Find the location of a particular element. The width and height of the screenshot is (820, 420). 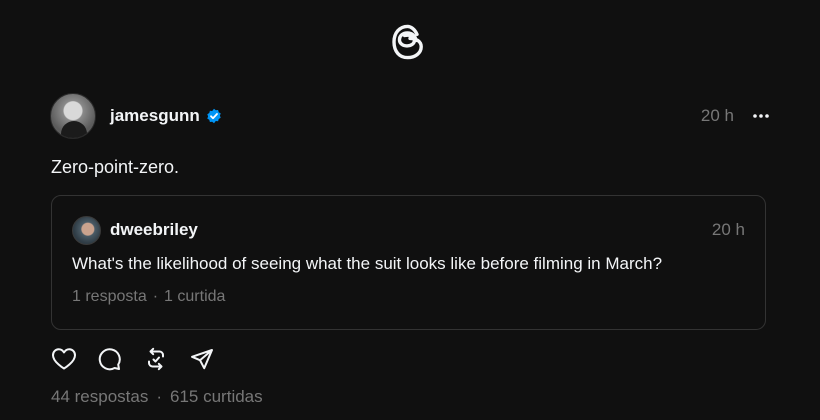

post-text: Zero-point-zero. is located at coordinates (115, 167).